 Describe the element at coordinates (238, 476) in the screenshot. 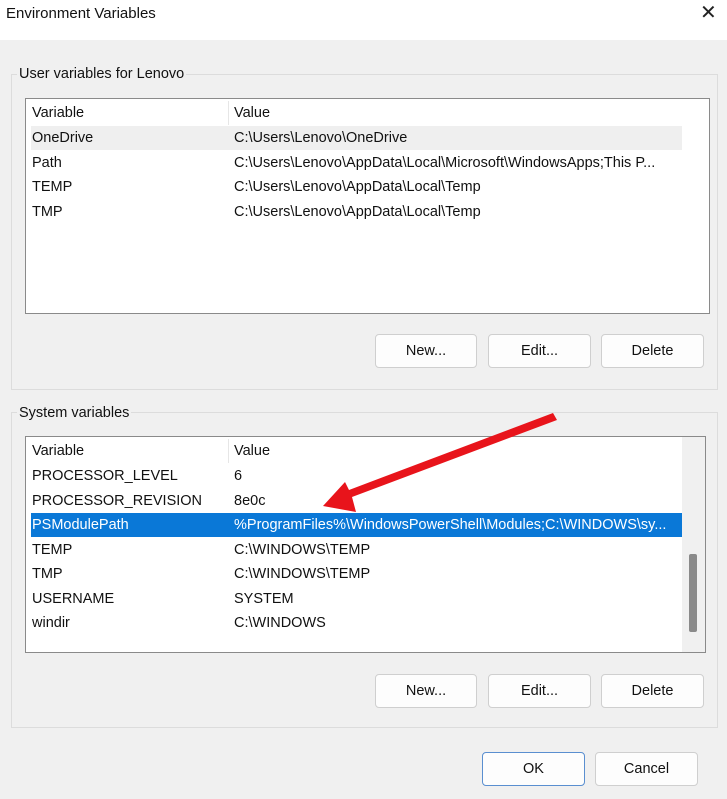

I see `variable-value: 6` at that location.